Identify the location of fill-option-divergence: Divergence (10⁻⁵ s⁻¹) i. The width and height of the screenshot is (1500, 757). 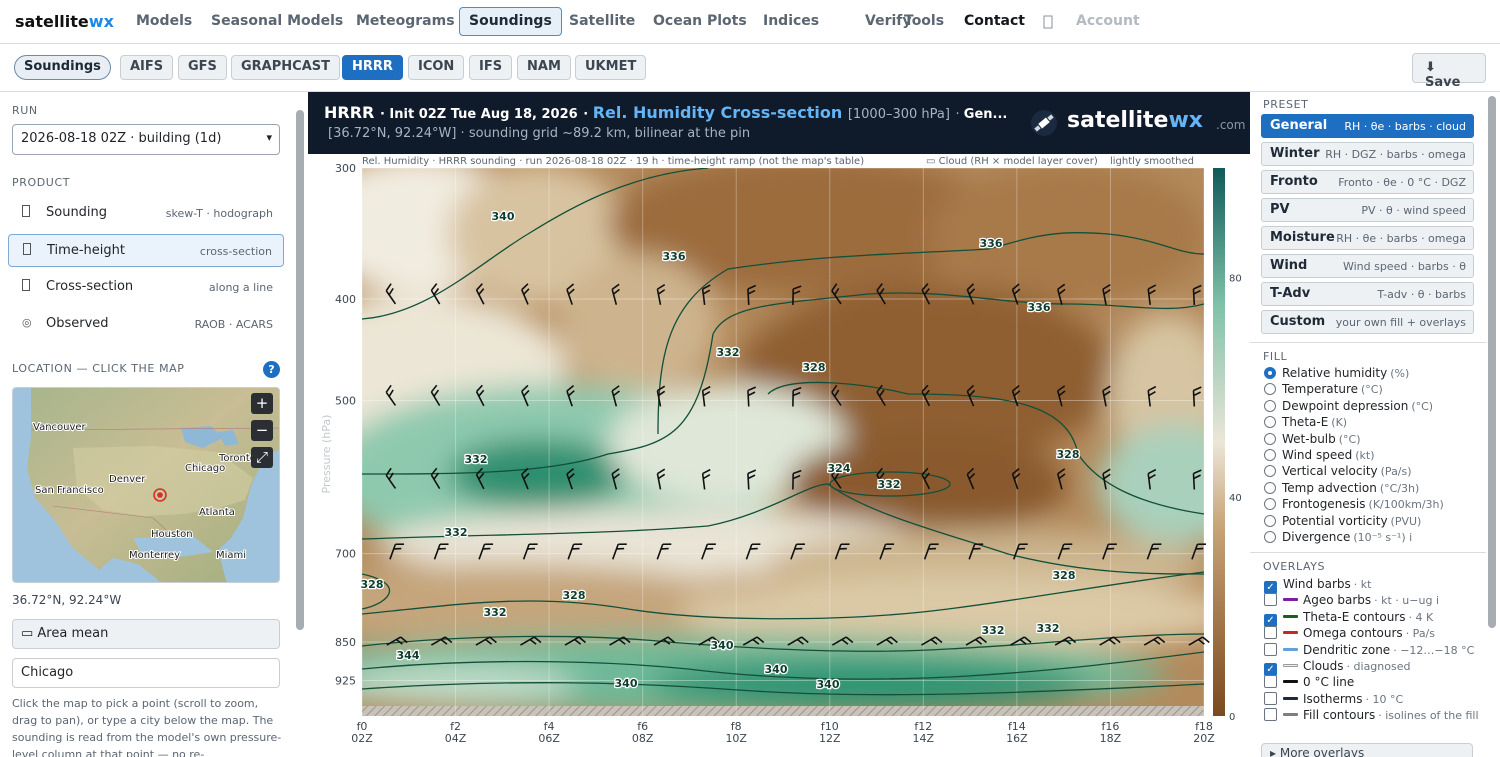
(1338, 537).